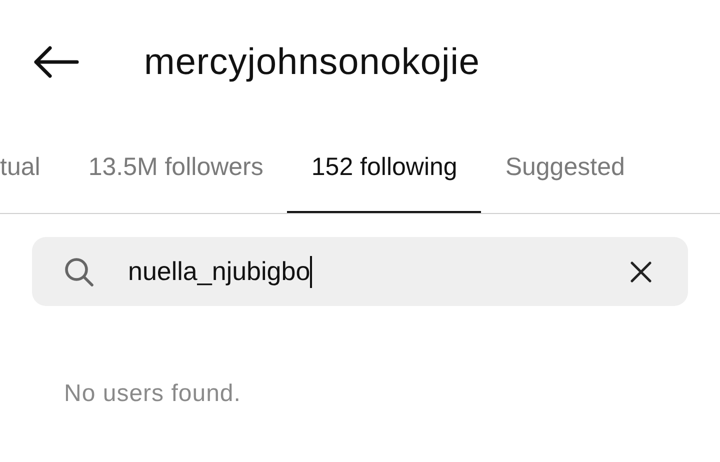  Describe the element at coordinates (79, 271) in the screenshot. I see `search-icon` at that location.